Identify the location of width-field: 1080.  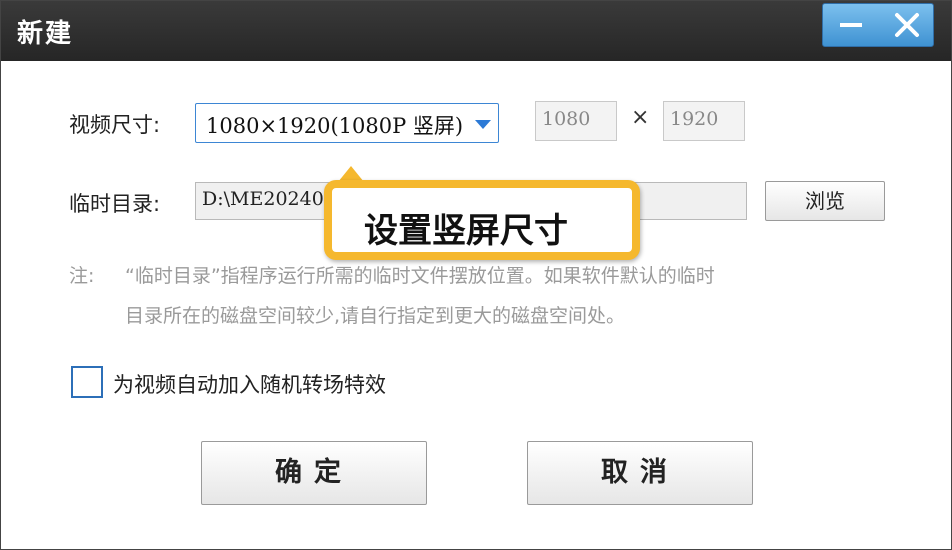
(576, 121).